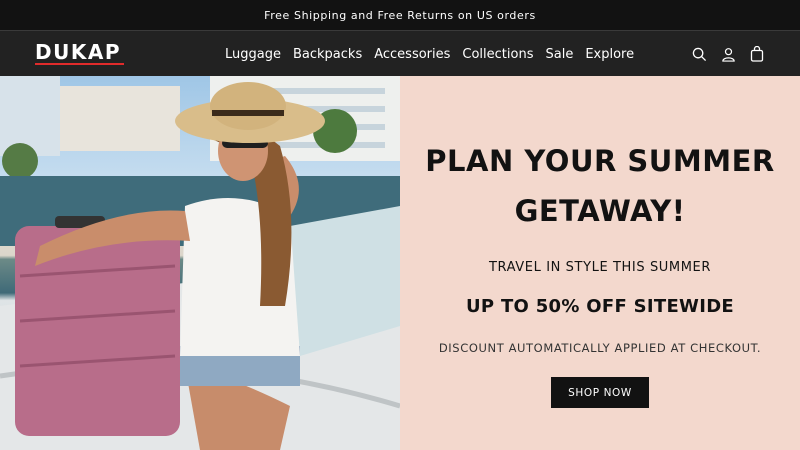 This screenshot has width=800, height=450. What do you see at coordinates (327, 54) in the screenshot?
I see `nav-item-backpacks: Backpacks` at bounding box center [327, 54].